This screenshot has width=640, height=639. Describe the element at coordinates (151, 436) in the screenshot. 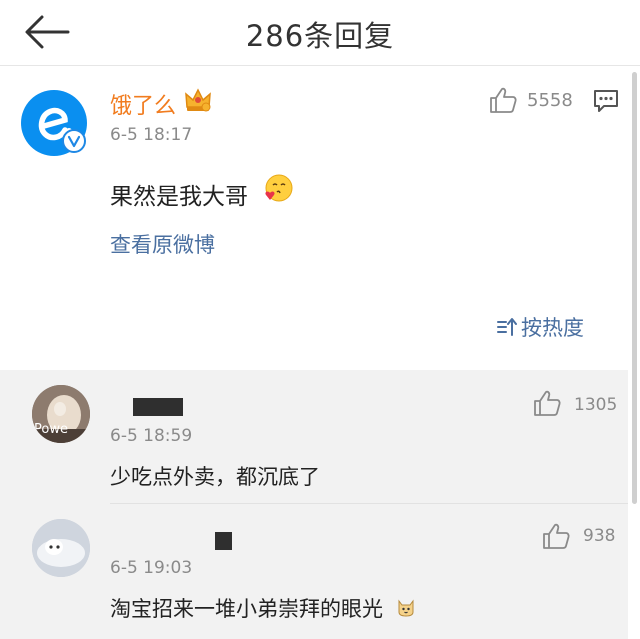

I see `reply-time: 6-5 18:59` at that location.